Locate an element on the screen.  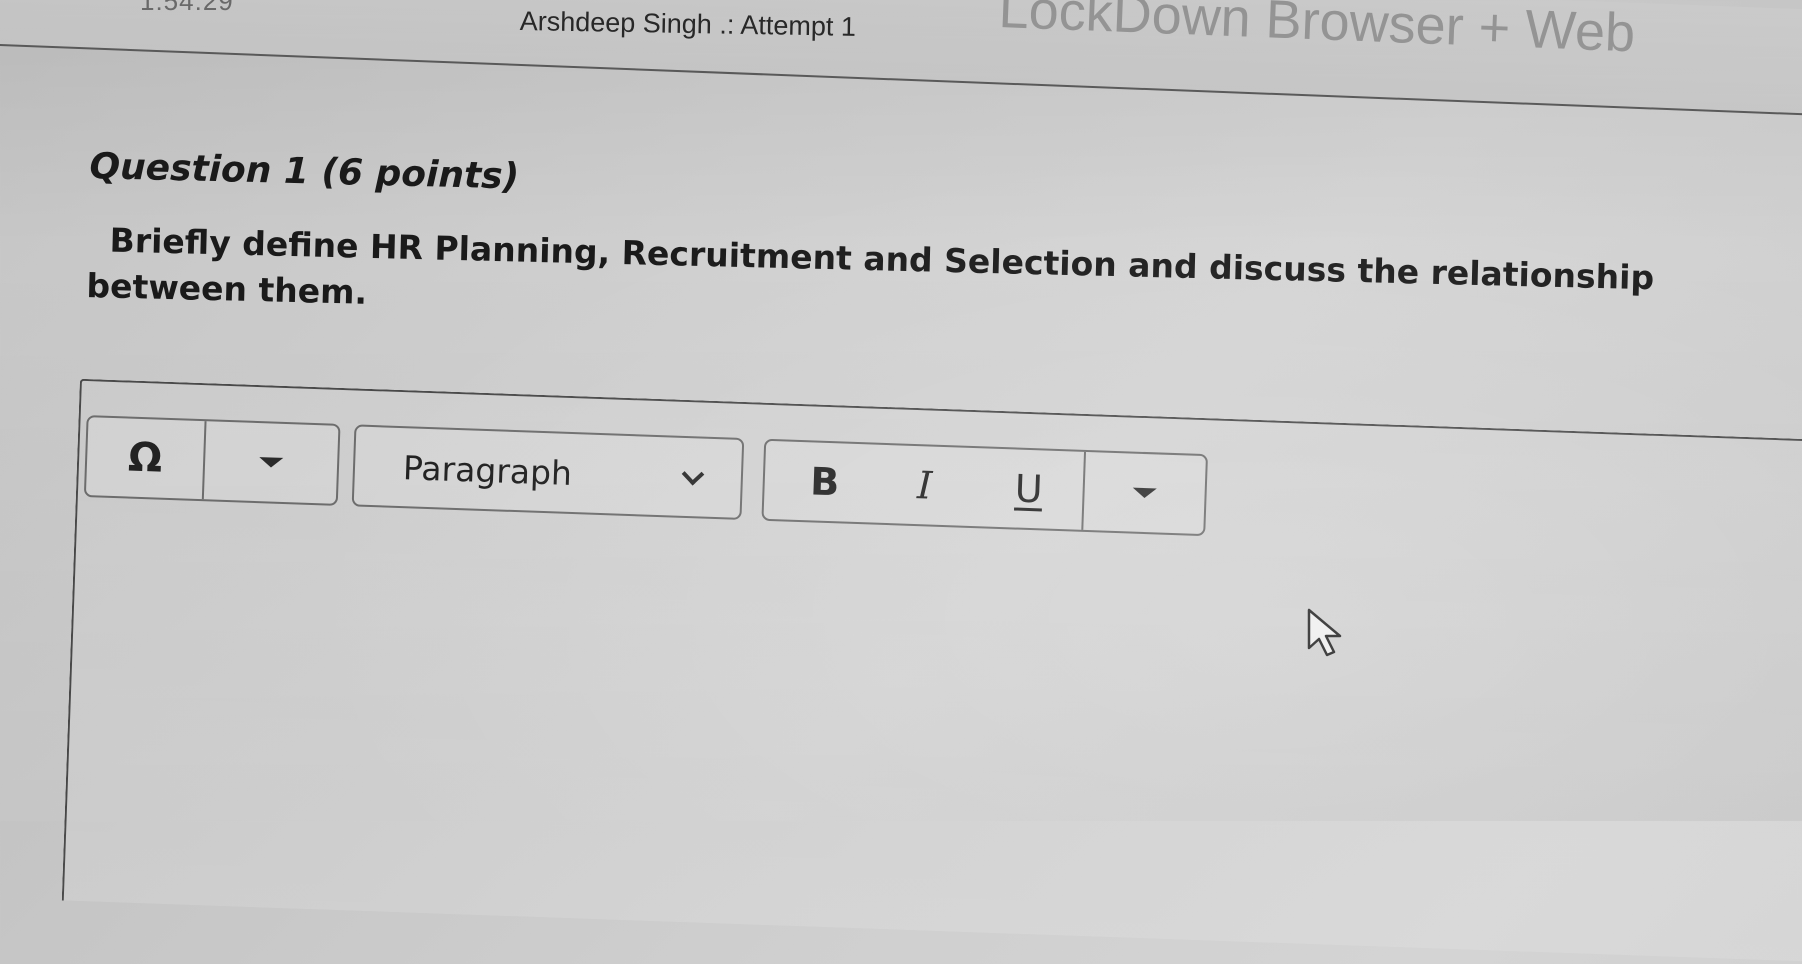
special-character-group: Ω is located at coordinates (212, 460).